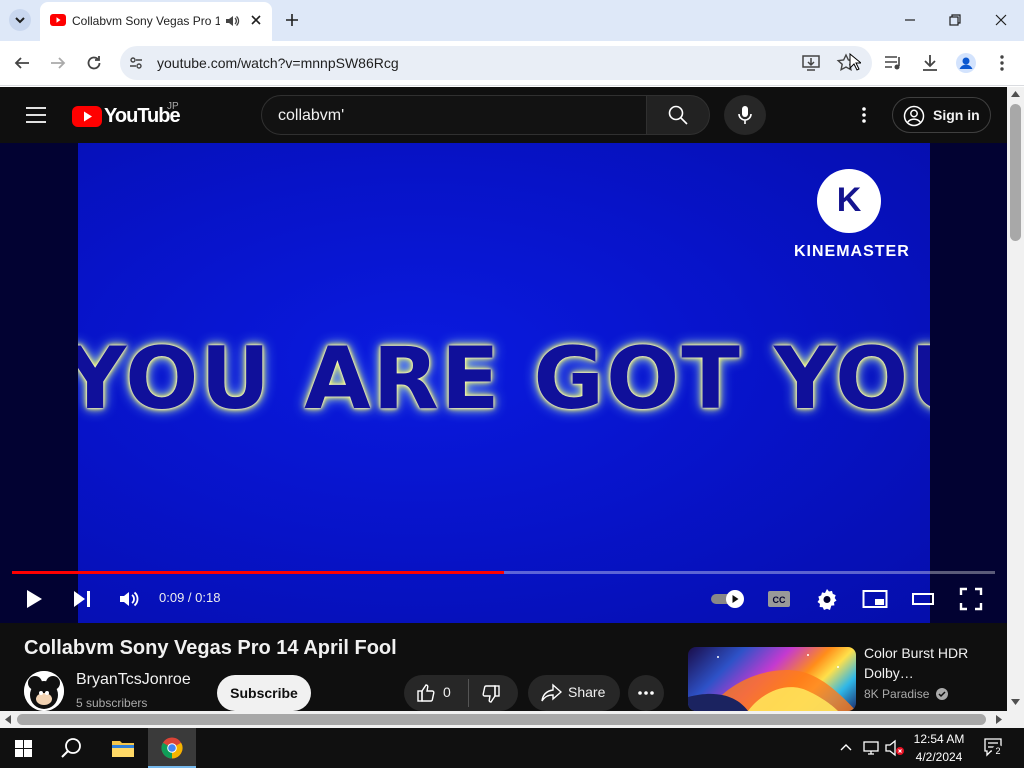 The height and width of the screenshot is (768, 1024). Describe the element at coordinates (923, 599) in the screenshot. I see `theater-mode-icon` at that location.